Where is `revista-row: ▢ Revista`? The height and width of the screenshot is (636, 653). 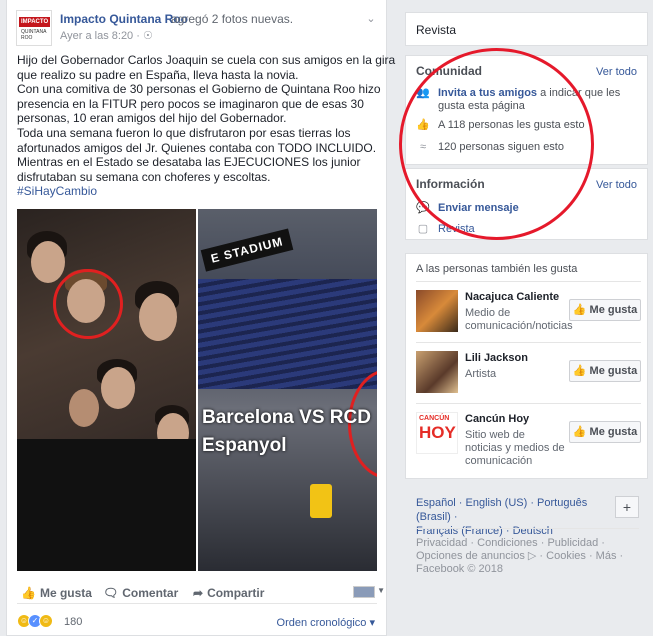
revista-row: ▢ Revista is located at coordinates (528, 230).